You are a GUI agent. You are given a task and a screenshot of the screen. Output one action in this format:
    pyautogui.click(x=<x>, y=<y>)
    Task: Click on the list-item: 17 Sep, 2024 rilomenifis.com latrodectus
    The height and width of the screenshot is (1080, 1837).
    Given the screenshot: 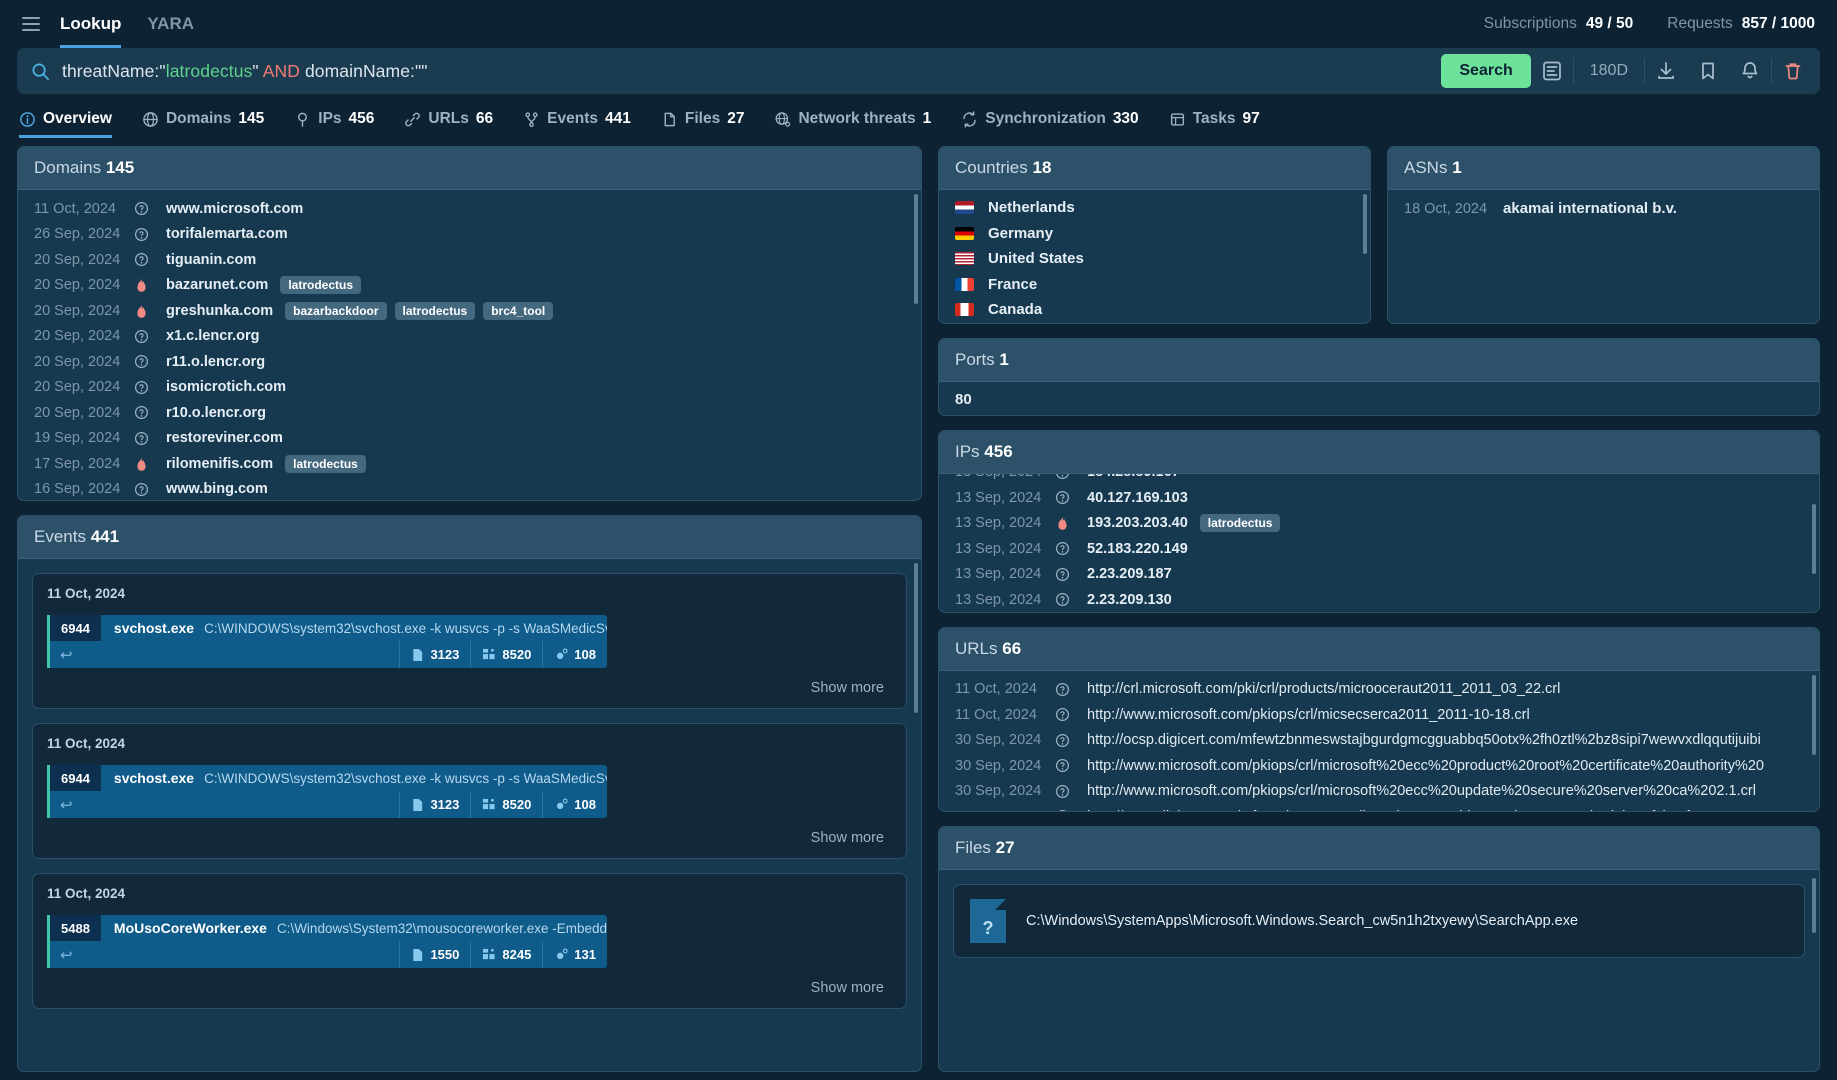 What is the action you would take?
    pyautogui.click(x=469, y=464)
    